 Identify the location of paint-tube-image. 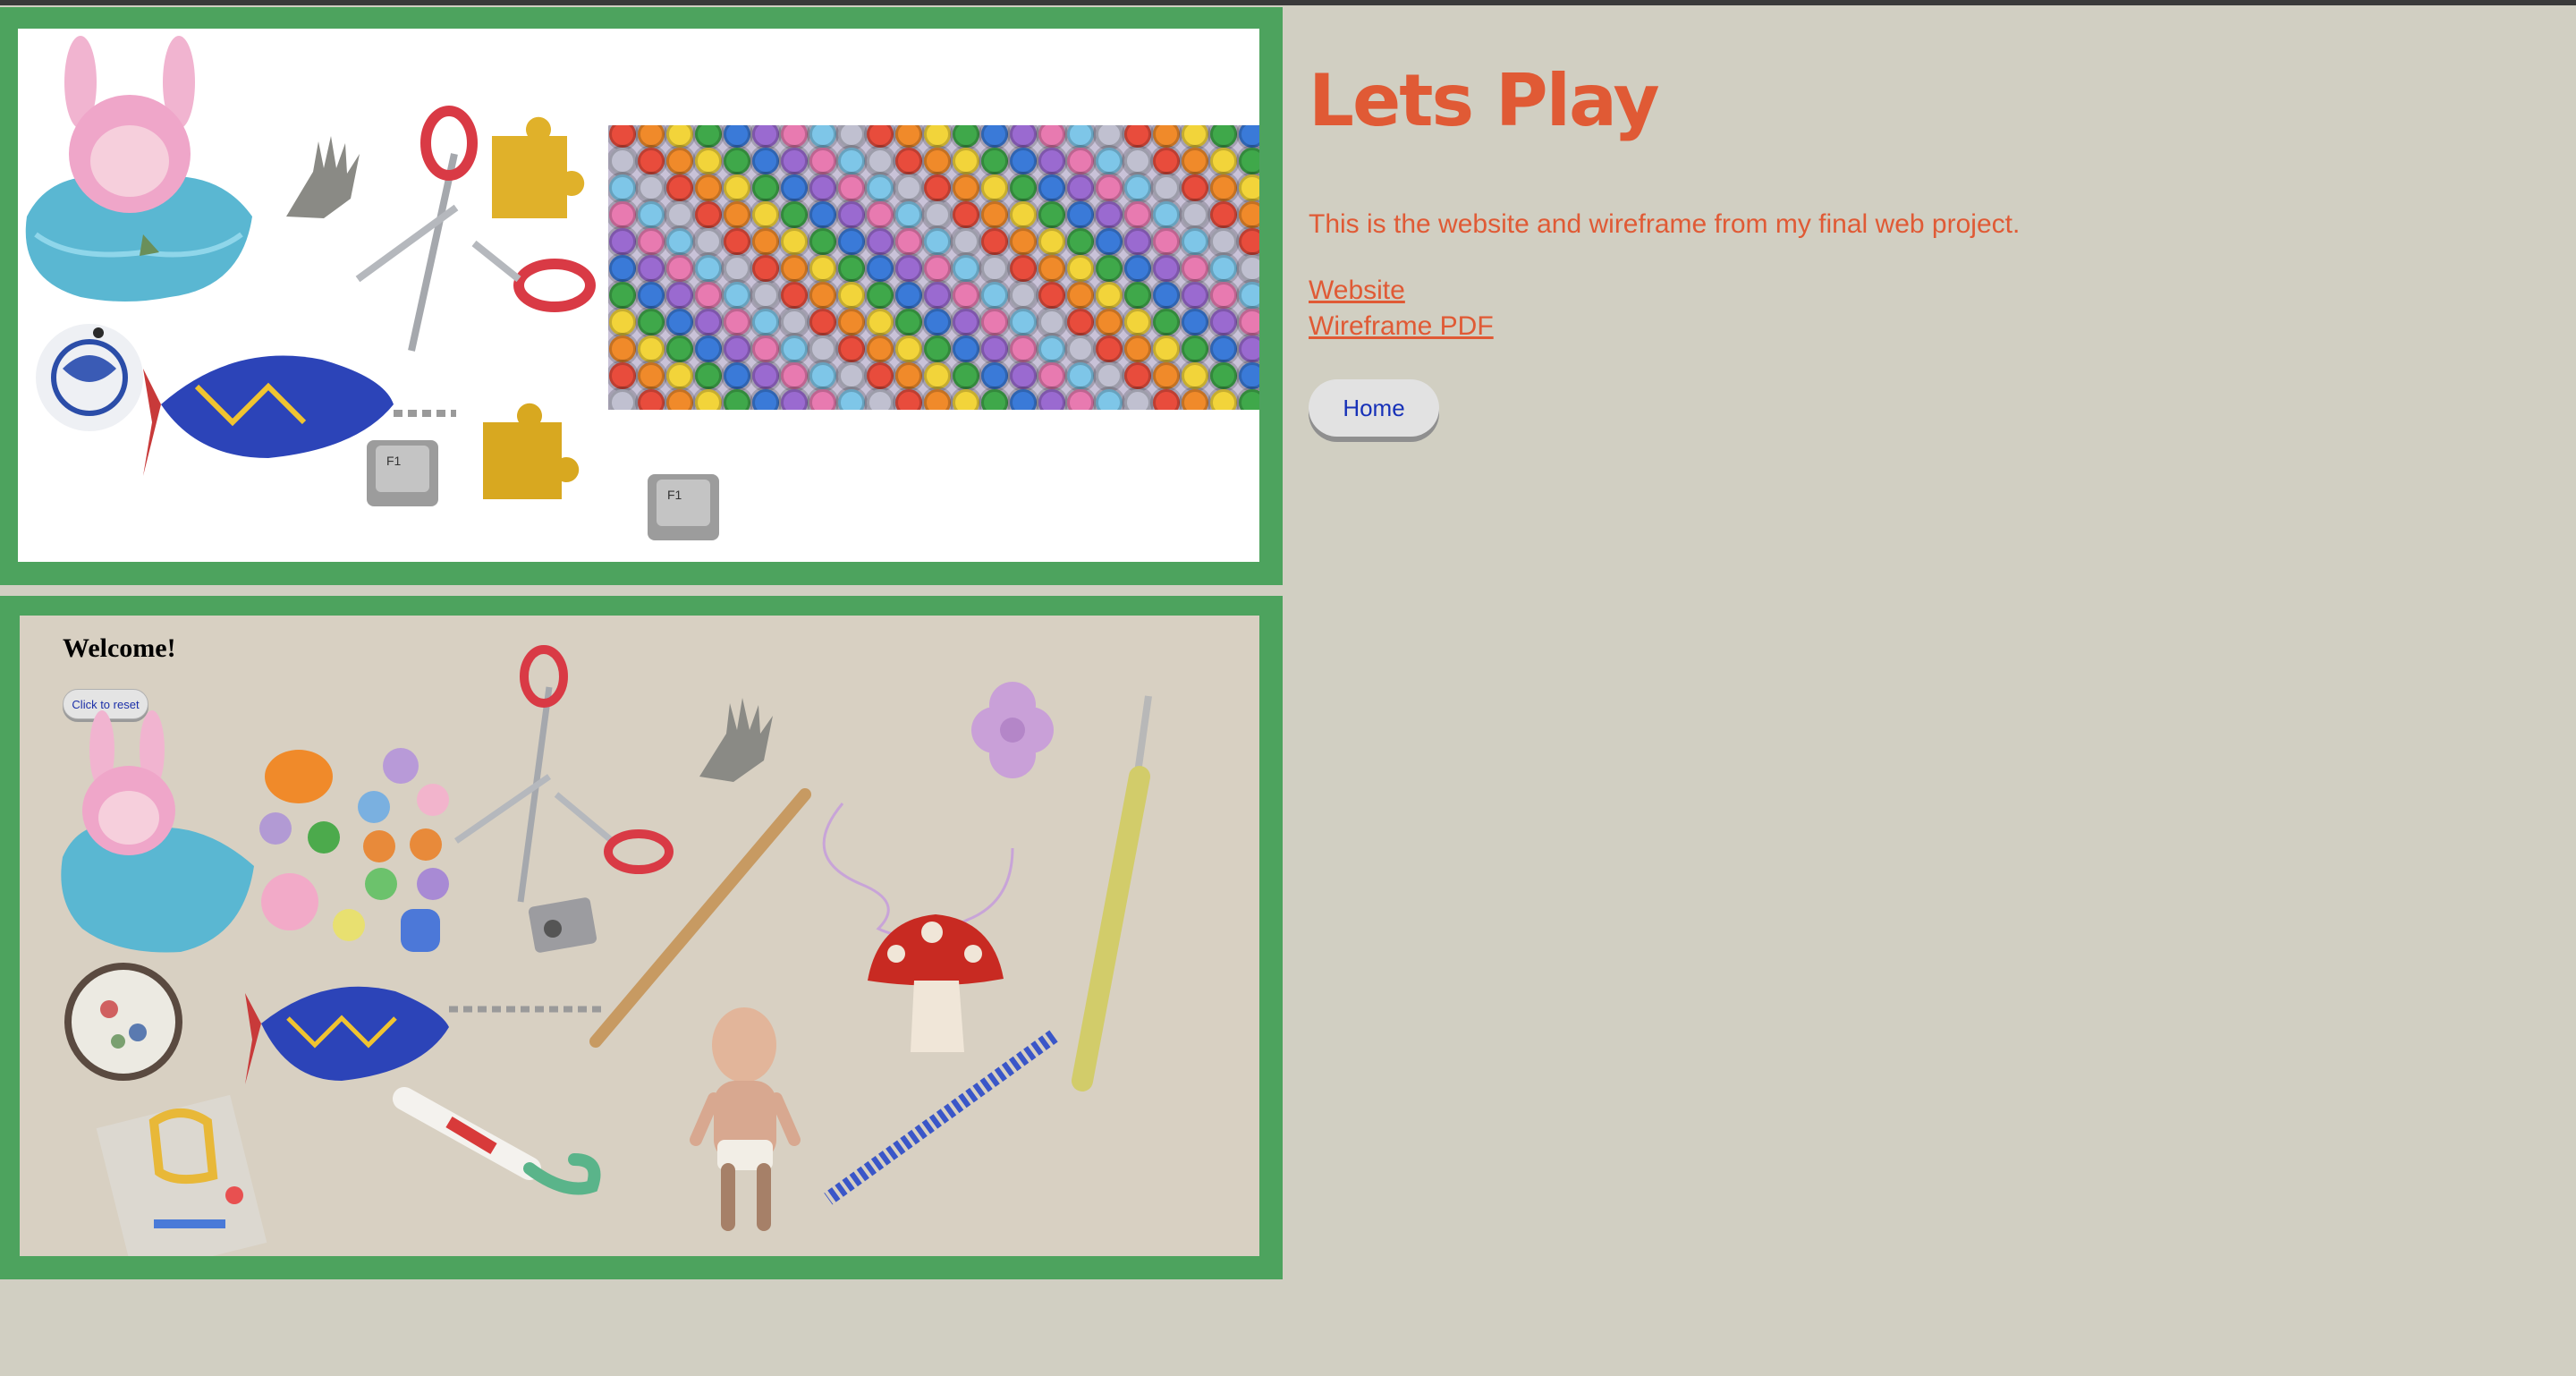
(497, 1141).